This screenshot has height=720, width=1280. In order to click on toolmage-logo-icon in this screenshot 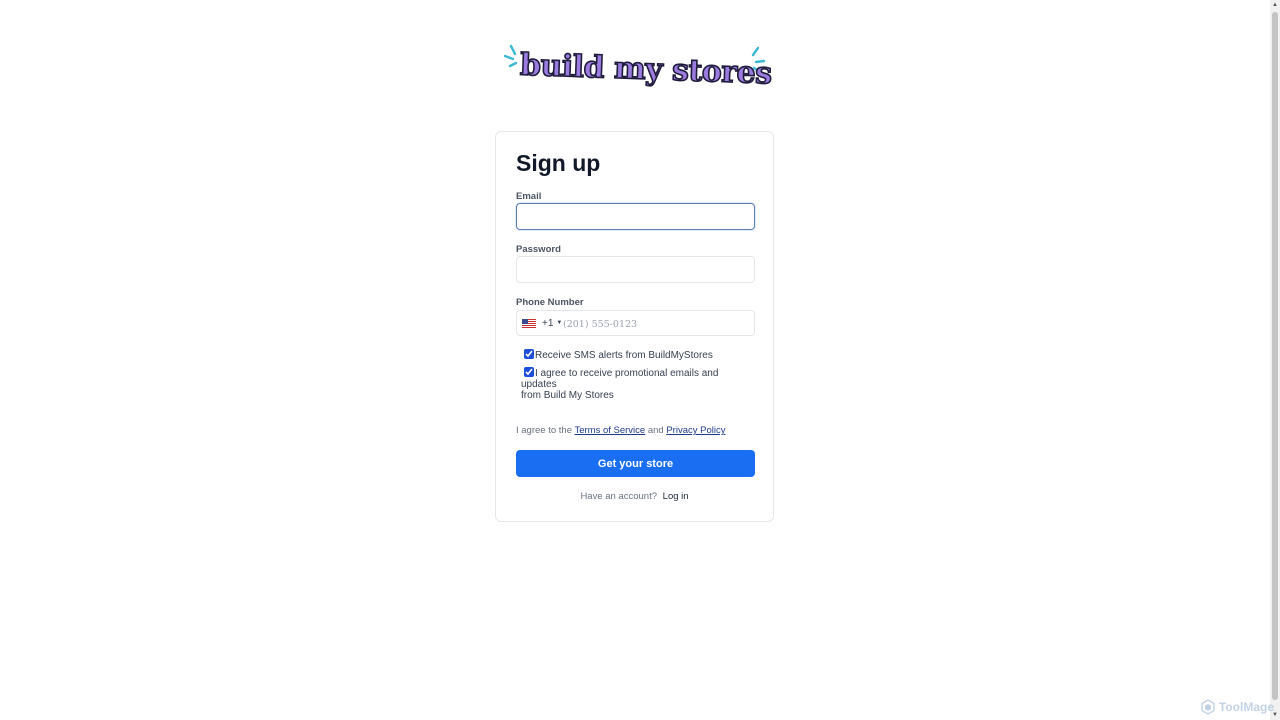, I will do `click(1208, 707)`.